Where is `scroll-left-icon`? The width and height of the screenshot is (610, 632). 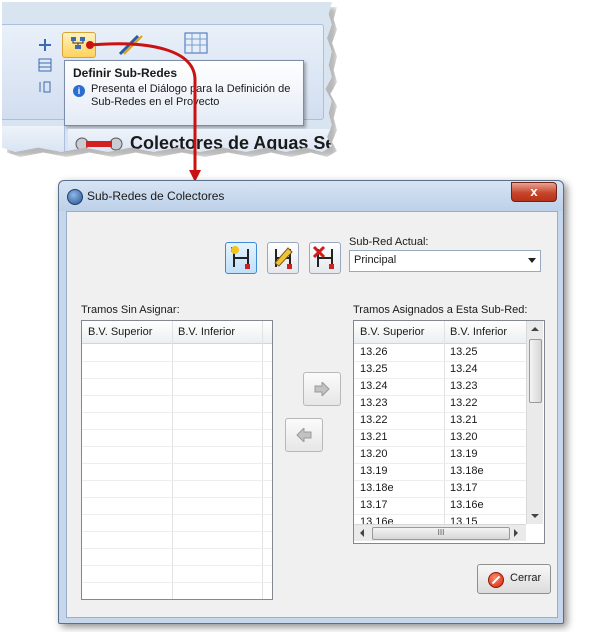 scroll-left-icon is located at coordinates (362, 533).